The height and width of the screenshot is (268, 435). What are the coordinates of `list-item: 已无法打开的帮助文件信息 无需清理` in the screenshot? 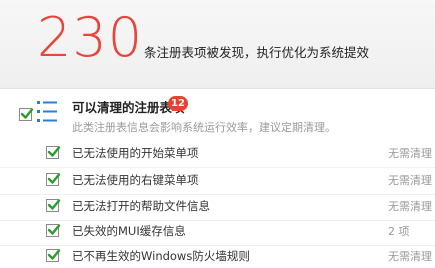 It's located at (217, 206).